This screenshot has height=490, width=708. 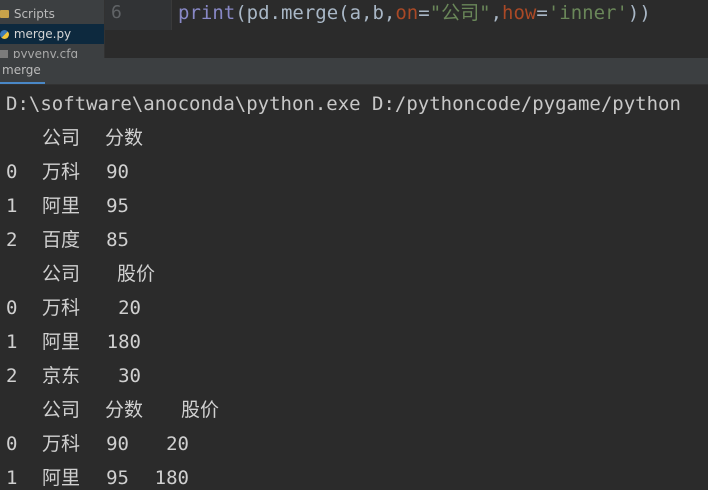 I want to click on run-toolwindow-header: merge, so click(x=354, y=71).